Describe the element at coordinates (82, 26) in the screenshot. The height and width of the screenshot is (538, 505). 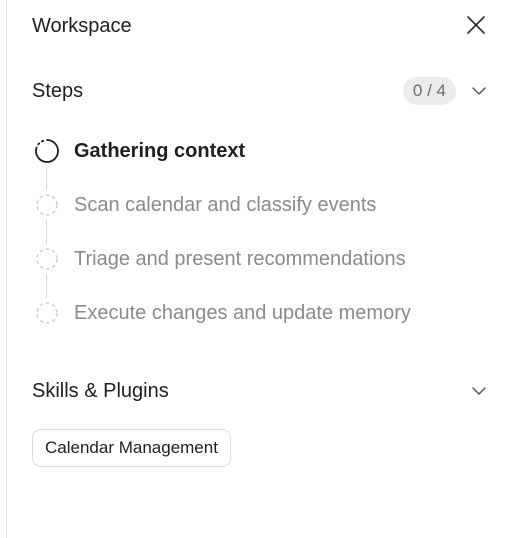
I see `panel-title: Workspace` at that location.